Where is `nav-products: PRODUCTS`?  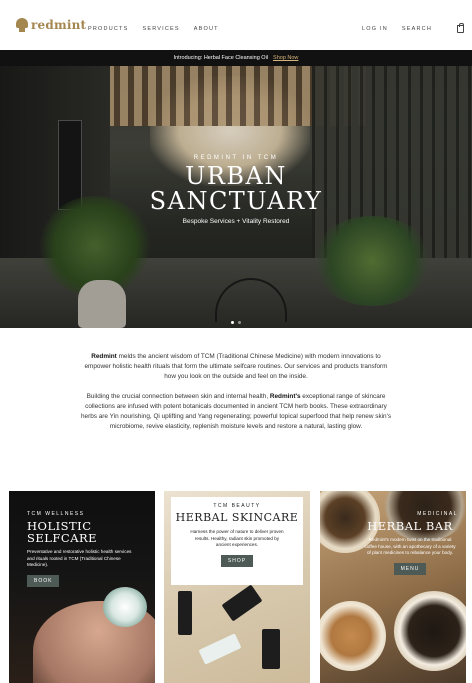
nav-products: PRODUCTS is located at coordinates (108, 29).